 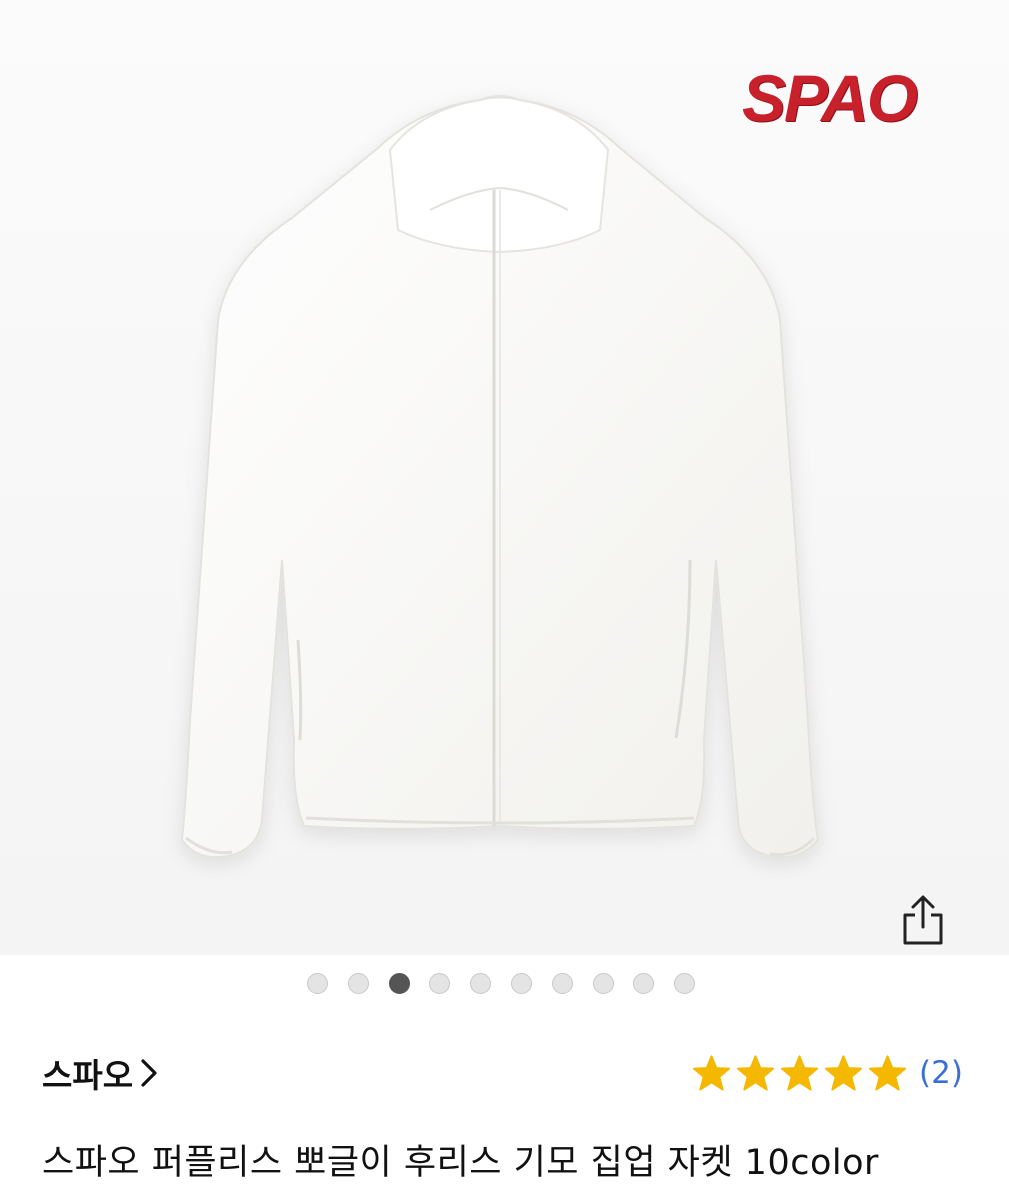 I want to click on gallery-pagination, so click(x=501, y=984).